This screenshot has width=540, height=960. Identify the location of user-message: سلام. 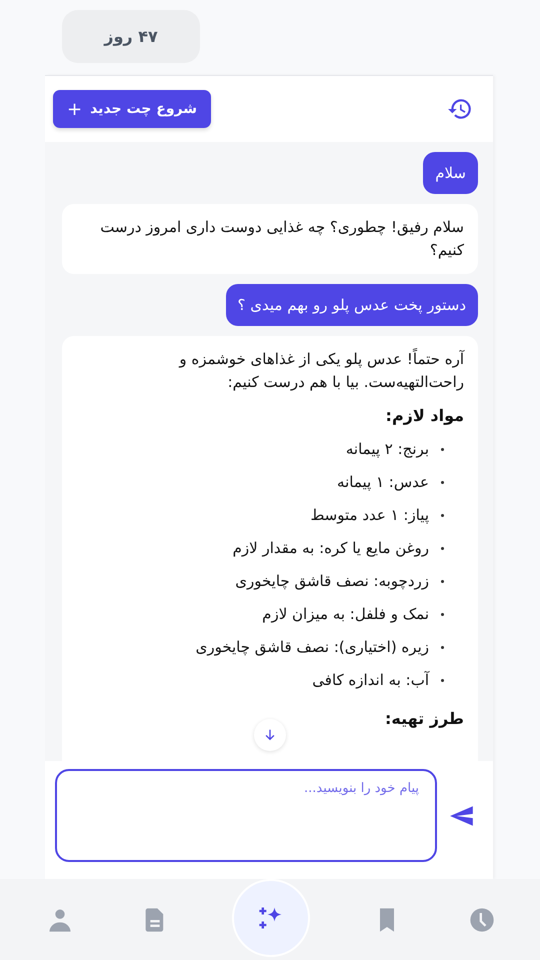
(450, 173).